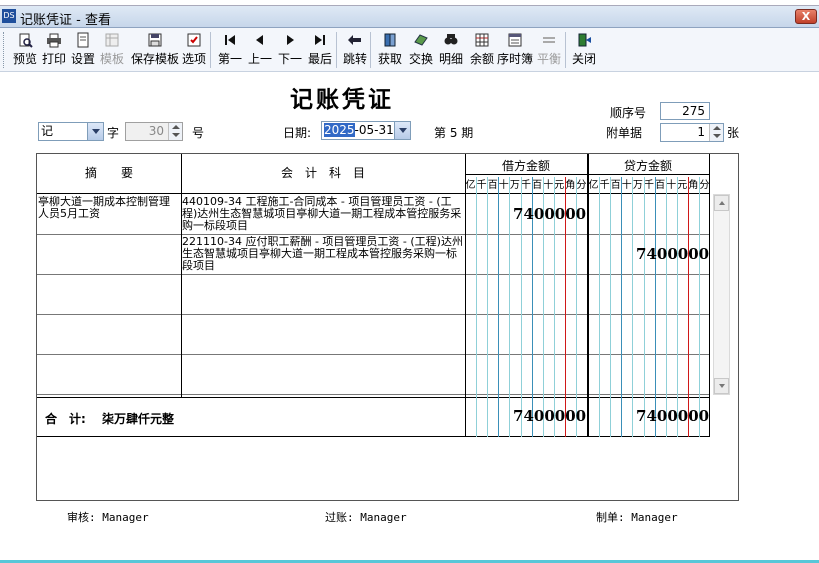 This screenshot has height=563, width=819. I want to click on debit-unit-label: 万, so click(514, 185).